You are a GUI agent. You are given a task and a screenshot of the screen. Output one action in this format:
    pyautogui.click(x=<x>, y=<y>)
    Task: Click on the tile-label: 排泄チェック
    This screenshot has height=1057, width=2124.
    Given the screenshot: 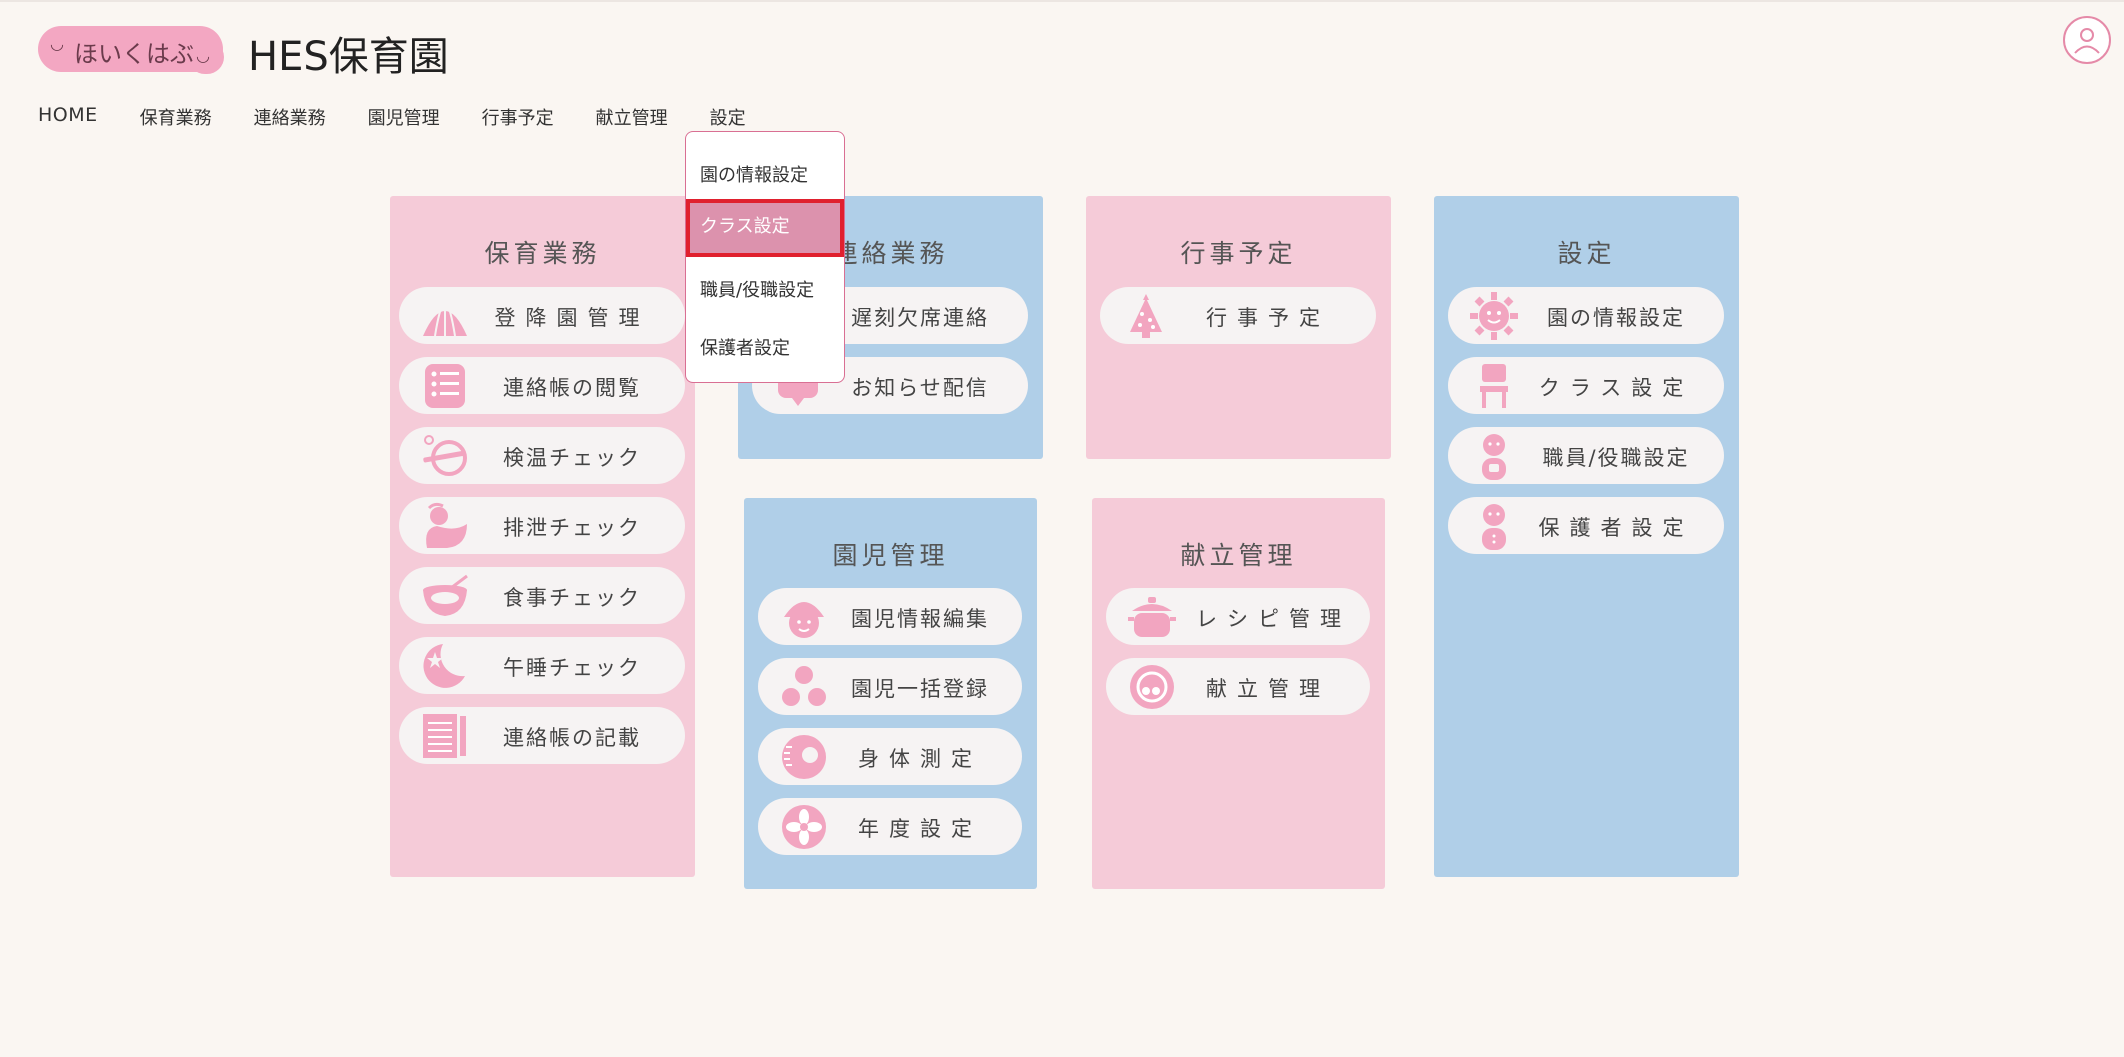 What is the action you would take?
    pyautogui.click(x=572, y=528)
    